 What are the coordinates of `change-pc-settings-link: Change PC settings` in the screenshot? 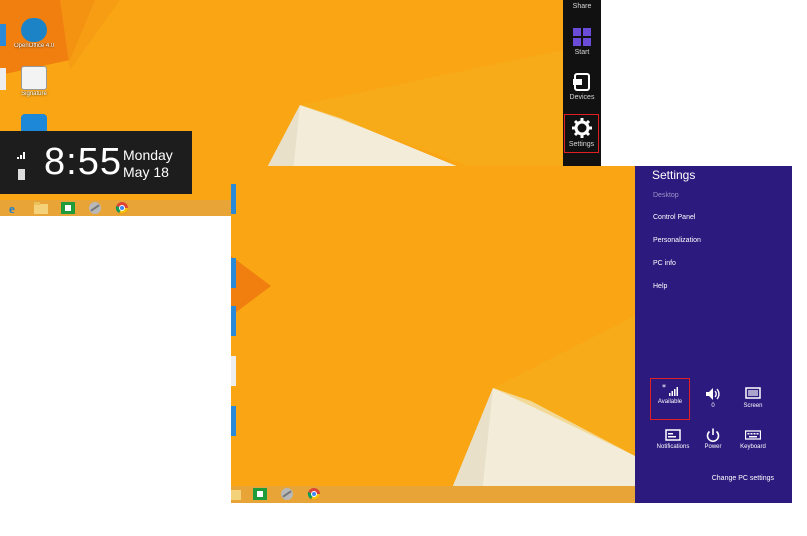 It's located at (743, 478).